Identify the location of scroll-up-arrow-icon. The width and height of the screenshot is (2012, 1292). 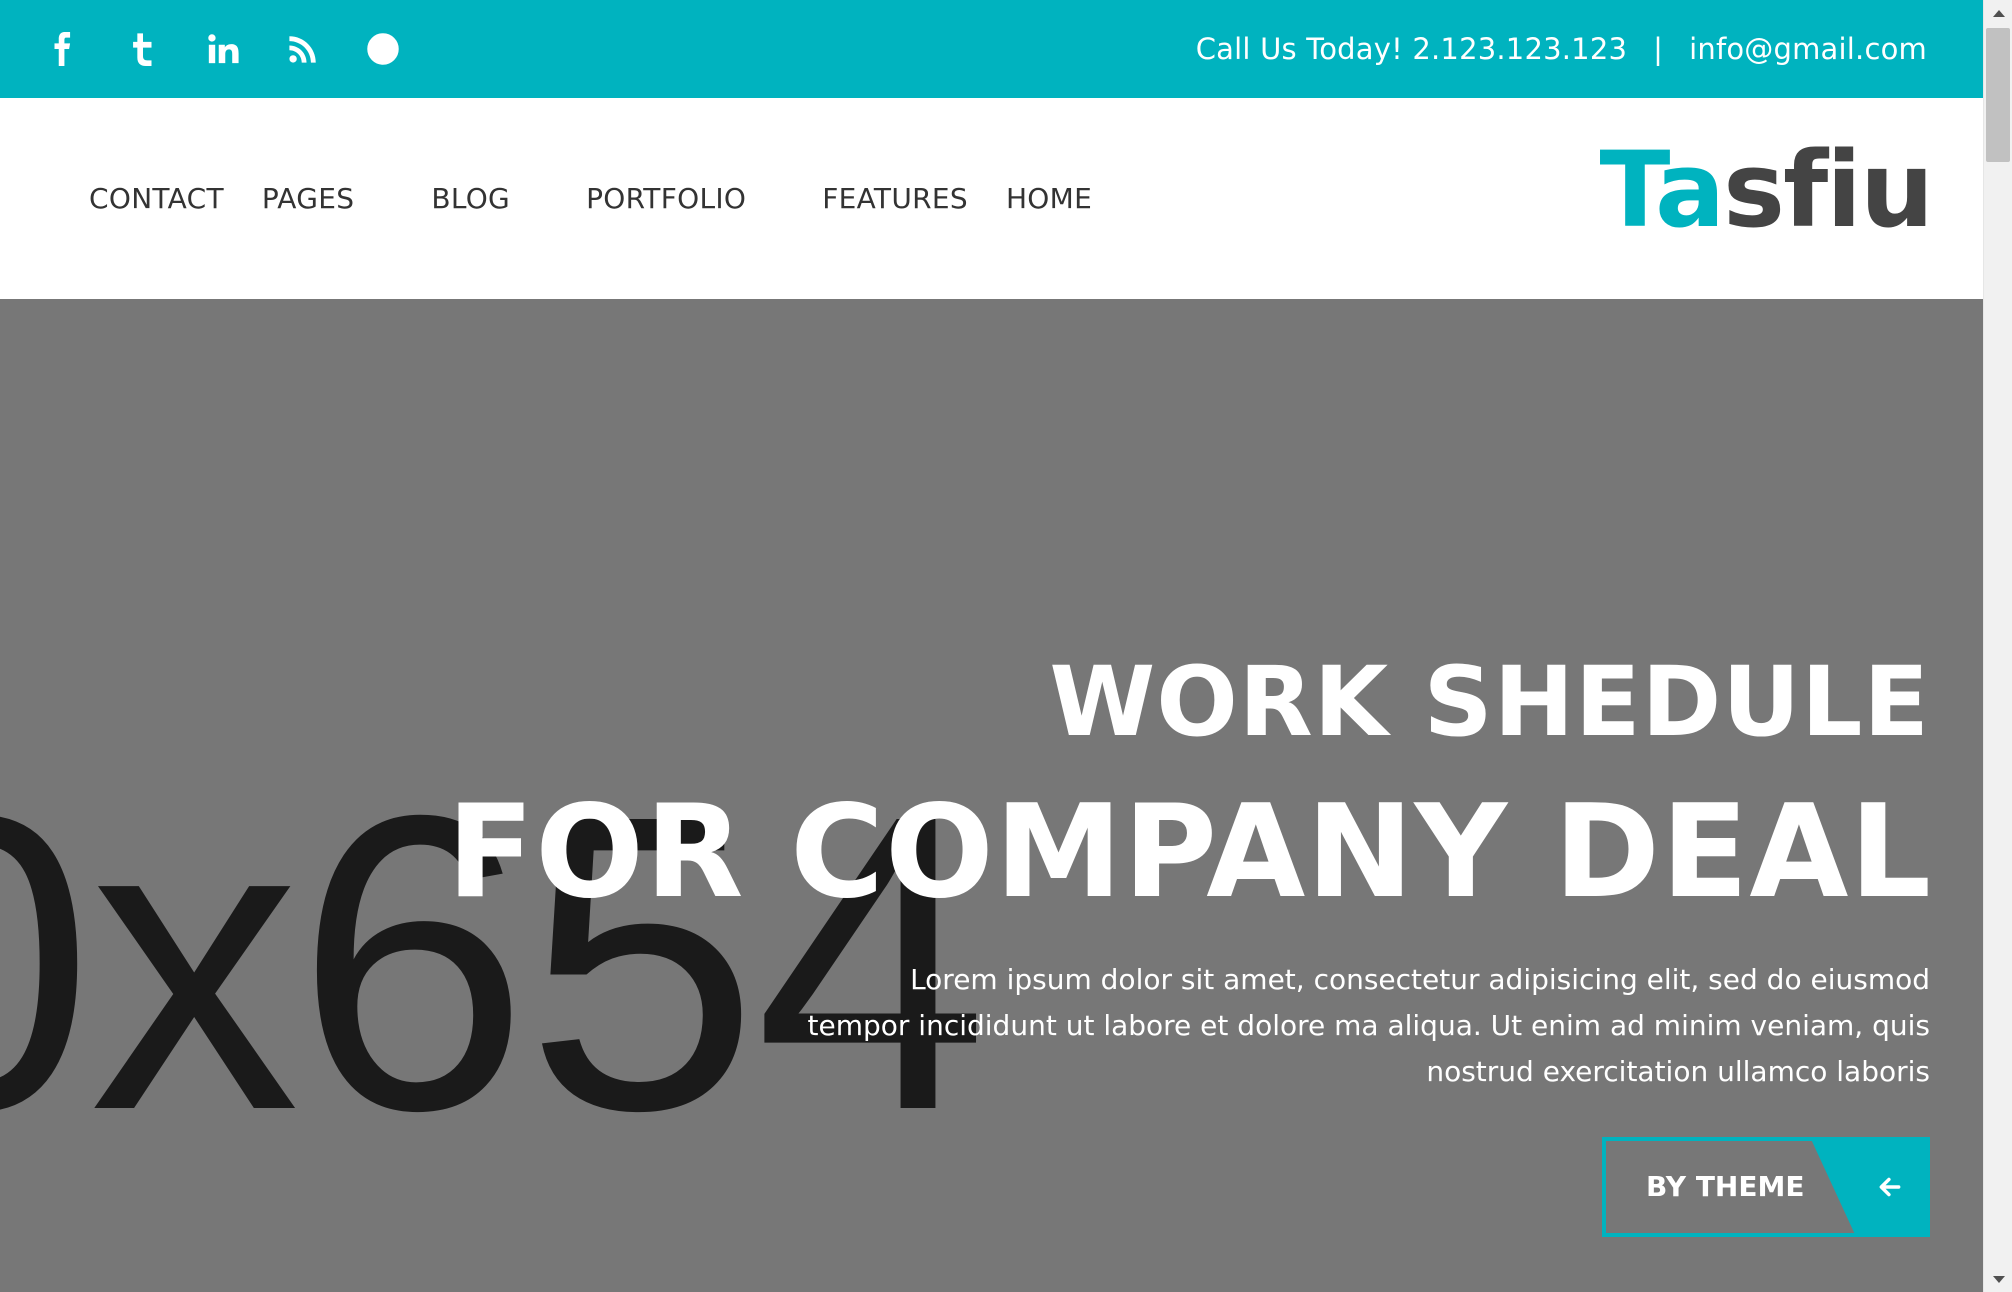
(1998, 13).